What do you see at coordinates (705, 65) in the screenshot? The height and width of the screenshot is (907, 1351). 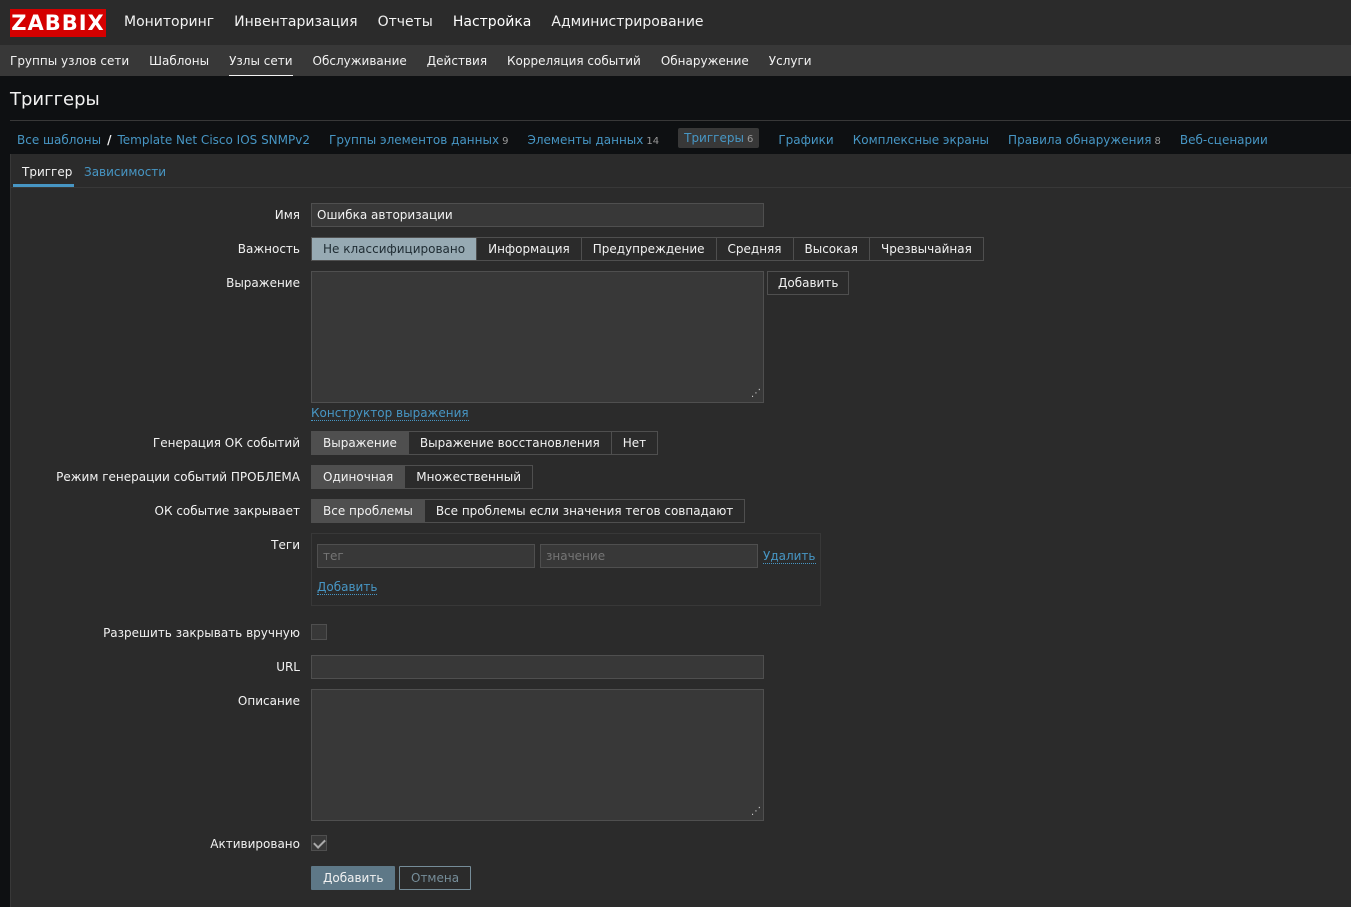 I see `submenu-discovery: Обнаружение` at bounding box center [705, 65].